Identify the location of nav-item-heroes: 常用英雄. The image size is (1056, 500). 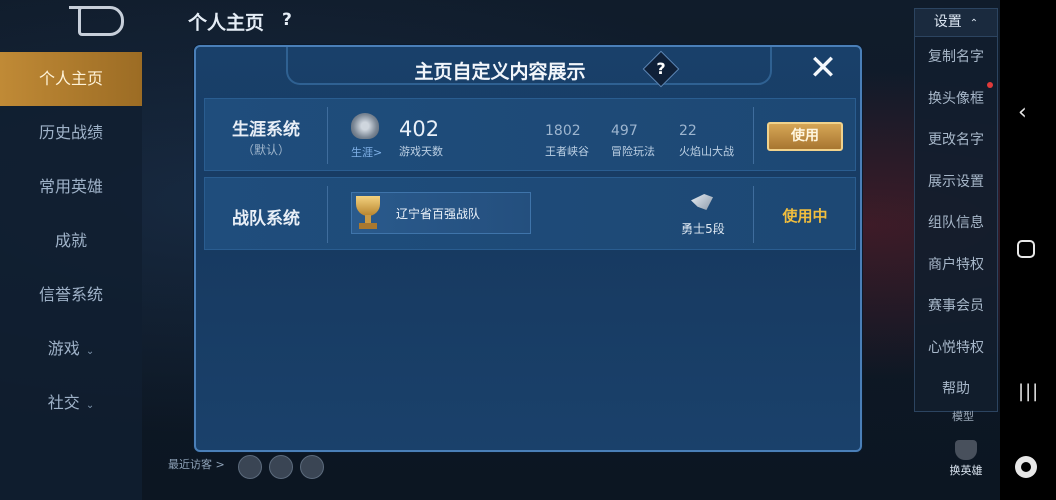
(71, 187).